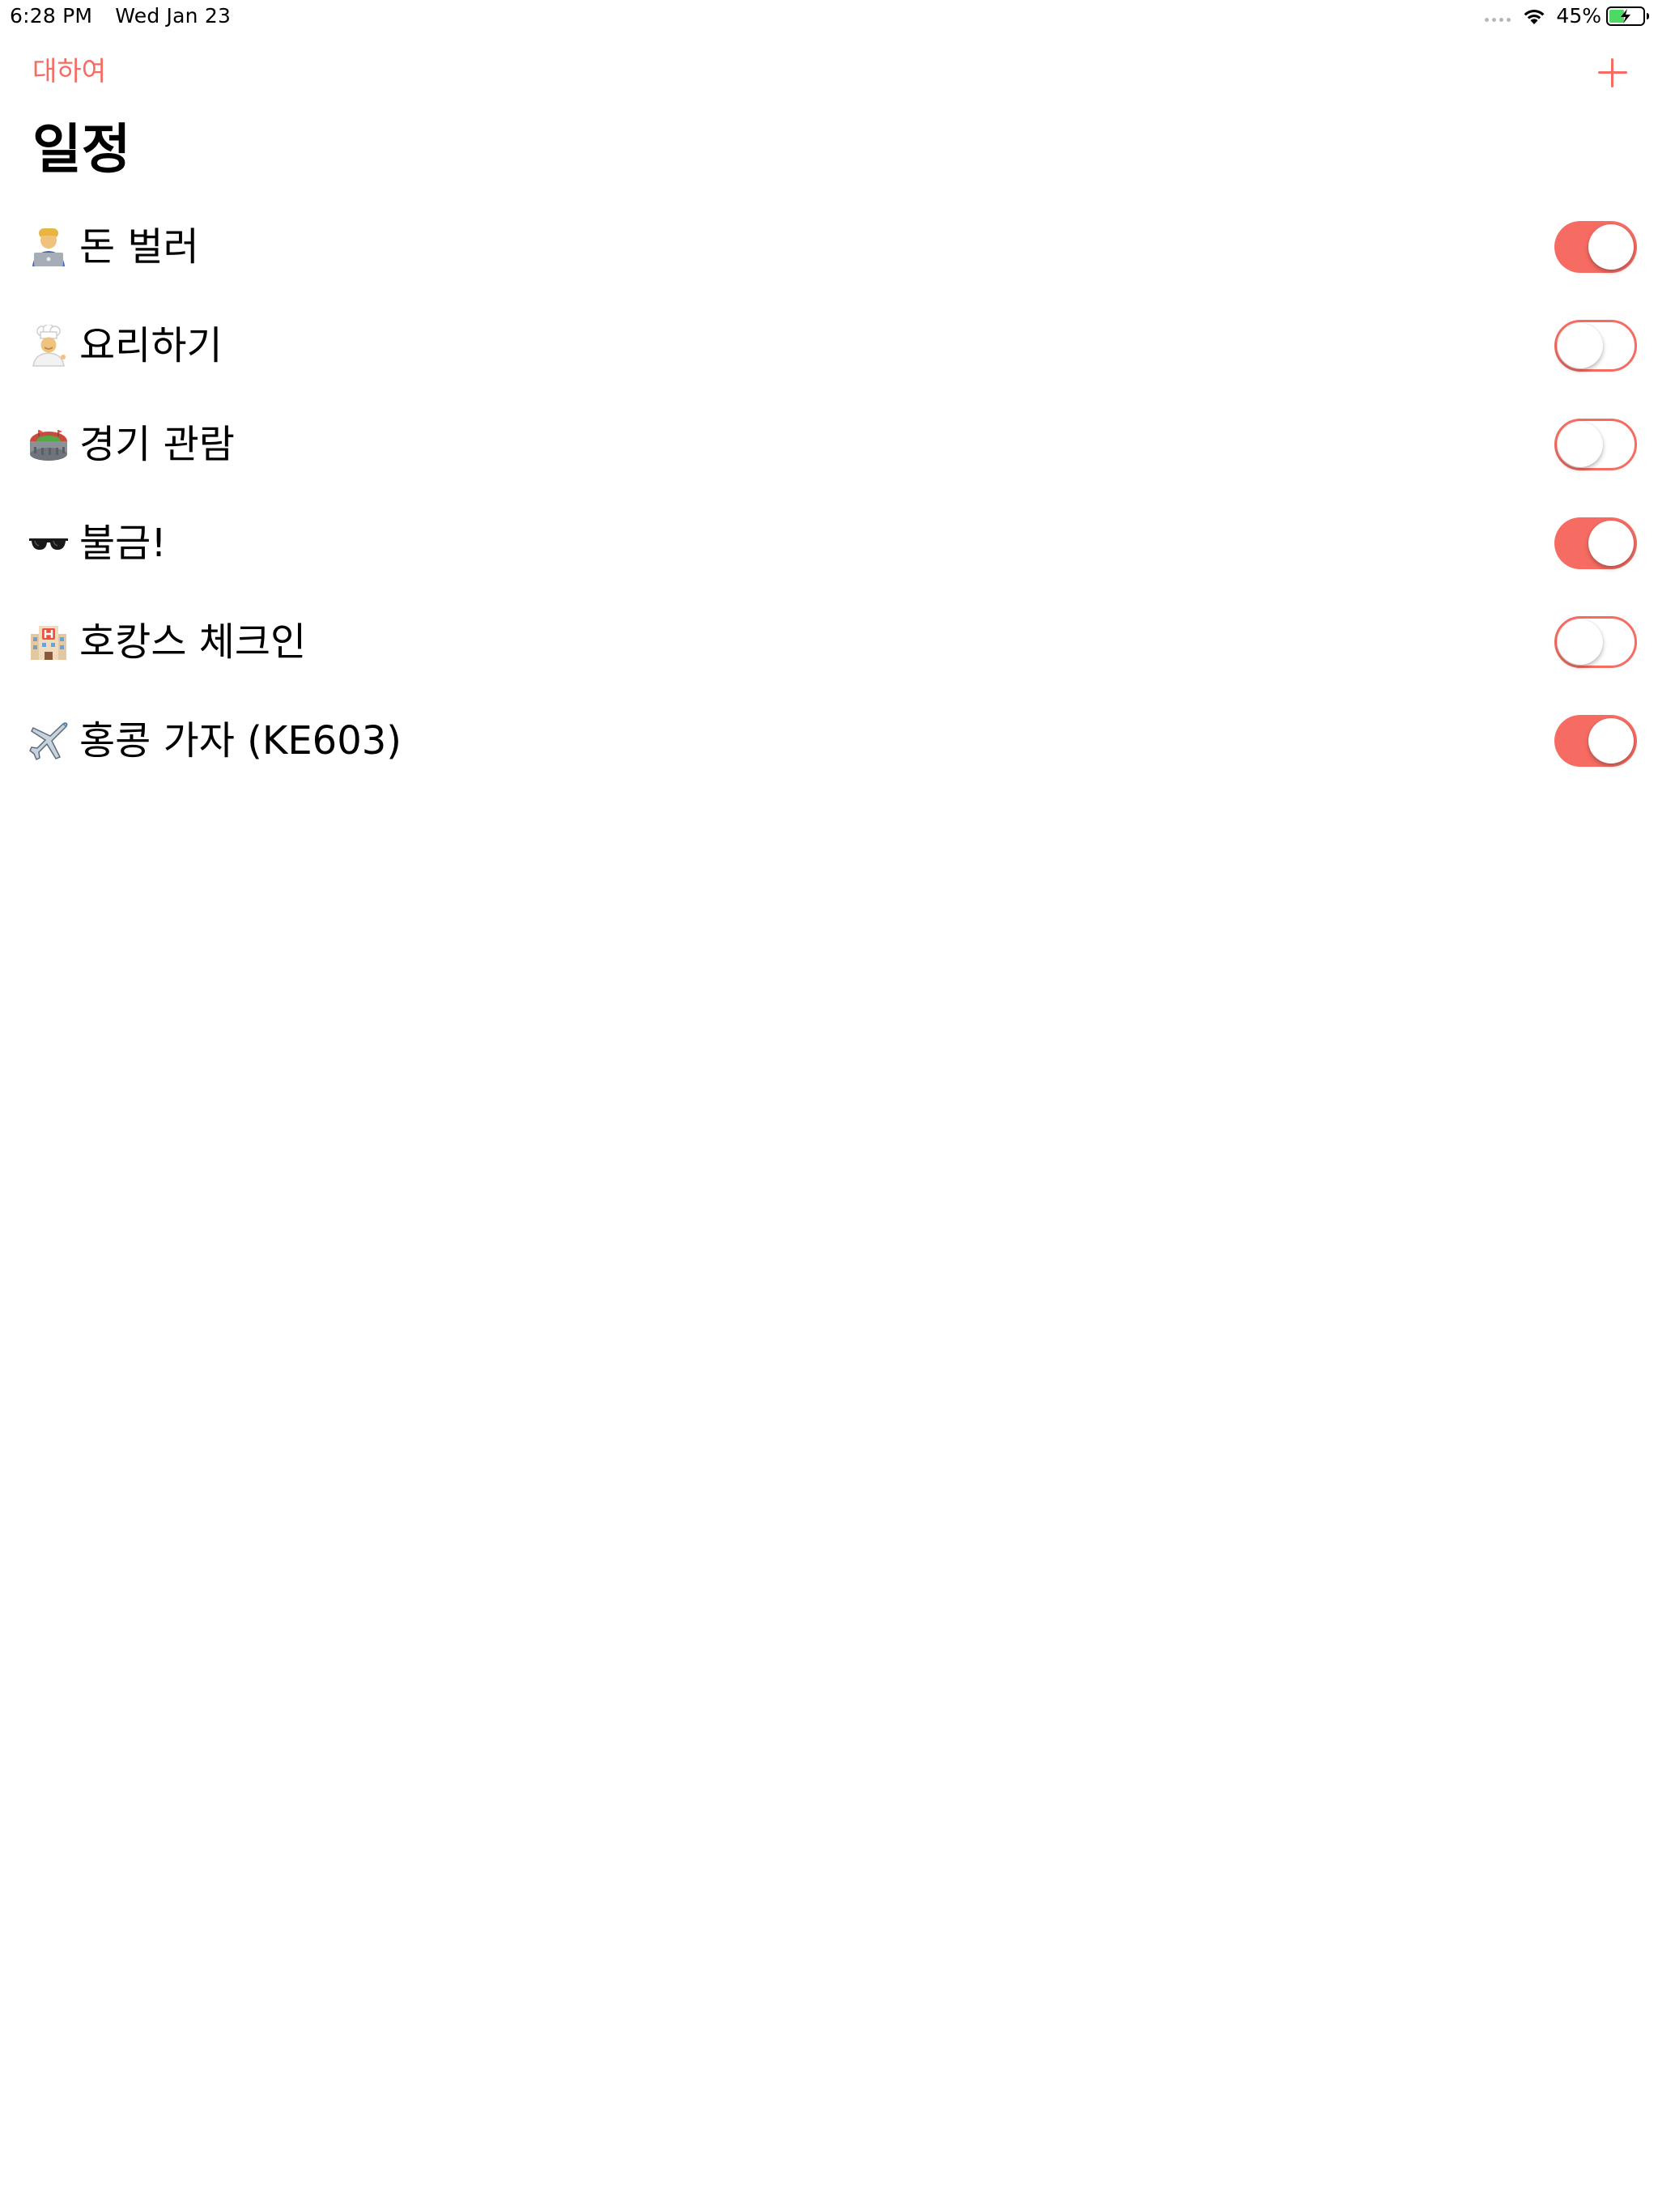  What do you see at coordinates (1612, 73) in the screenshot?
I see `add-button` at bounding box center [1612, 73].